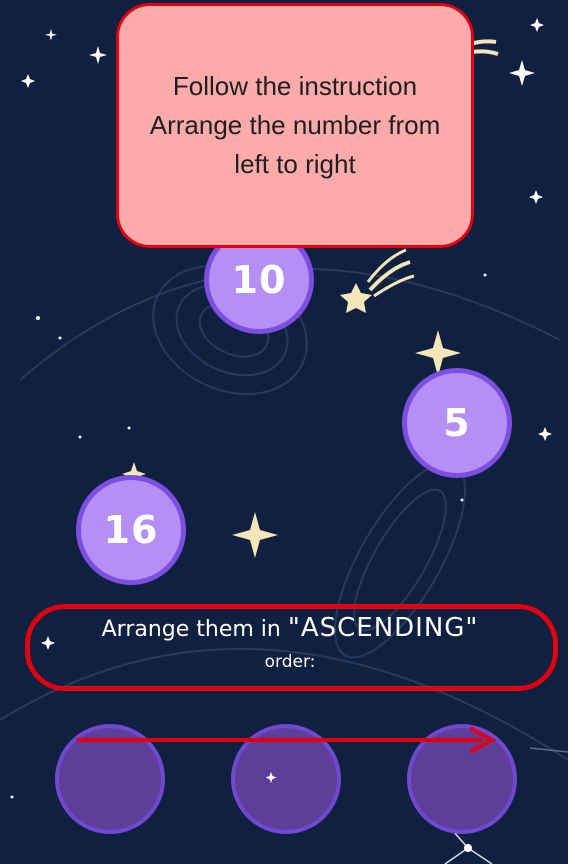 The height and width of the screenshot is (864, 575). I want to click on instruction-suffix: order:, so click(290, 662).